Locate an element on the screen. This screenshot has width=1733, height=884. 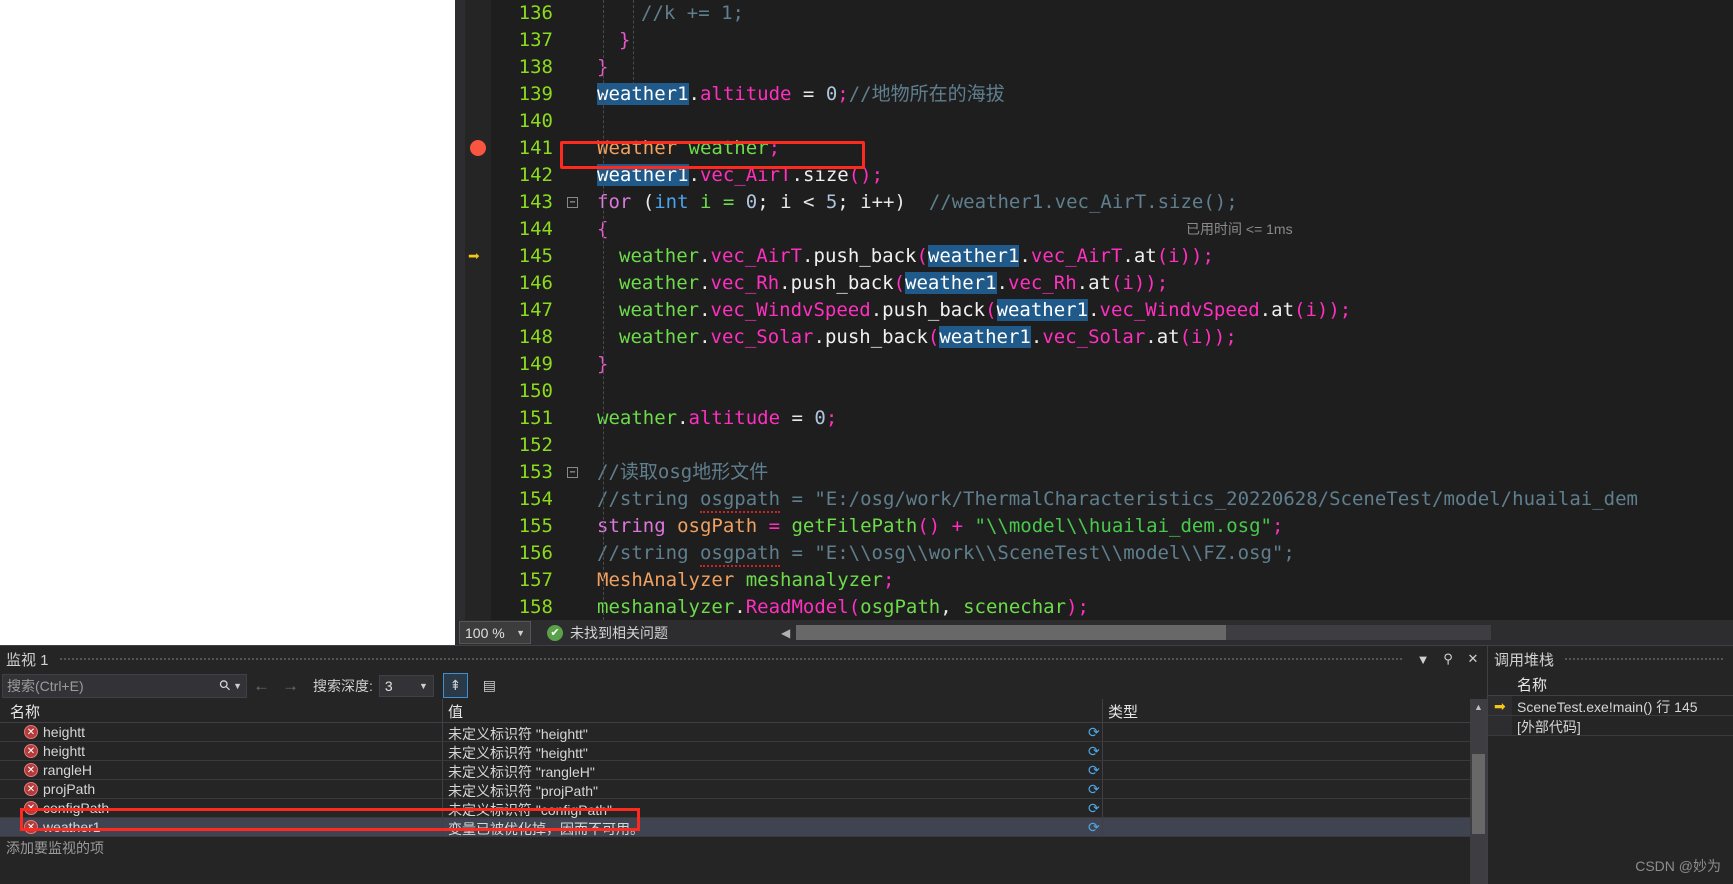
watch-row: ✕ projPath 未定义标识符 "projPath" ⟳ is located at coordinates (743, 789).